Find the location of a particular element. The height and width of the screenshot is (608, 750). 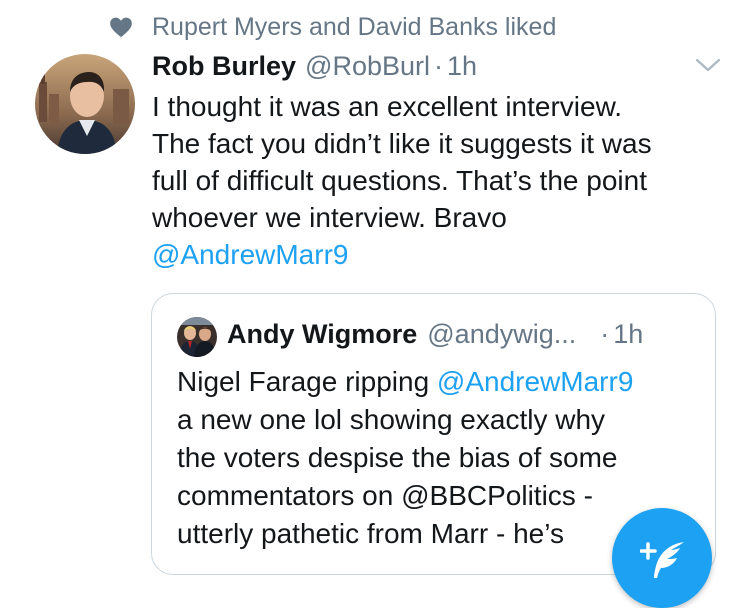

author-name: Rob Burley is located at coordinates (224, 66).